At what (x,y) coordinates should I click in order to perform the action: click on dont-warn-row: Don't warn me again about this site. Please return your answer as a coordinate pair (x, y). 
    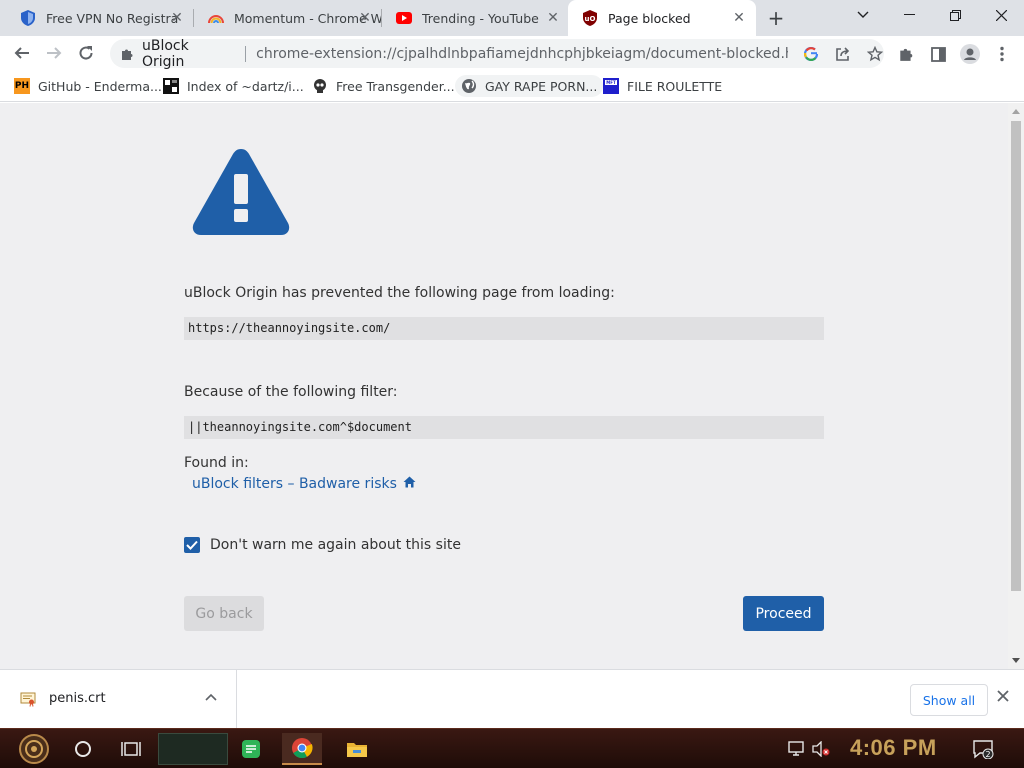
    Looking at the image, I should click on (322, 545).